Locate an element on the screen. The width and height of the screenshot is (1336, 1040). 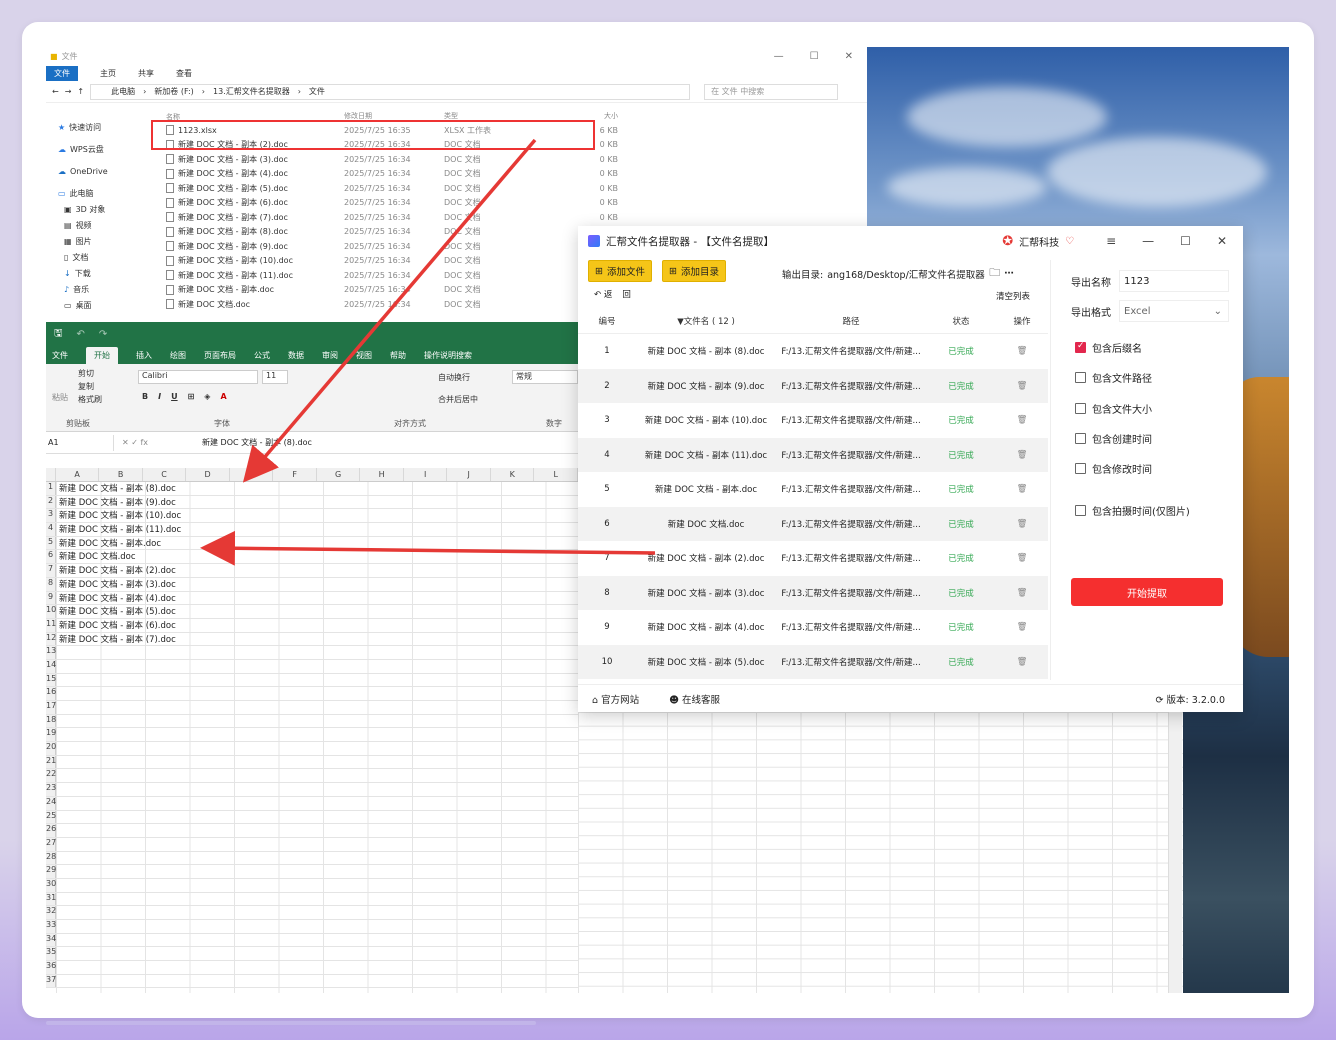
option-checkbox: 包含文件大小 is located at coordinates (1113, 408).